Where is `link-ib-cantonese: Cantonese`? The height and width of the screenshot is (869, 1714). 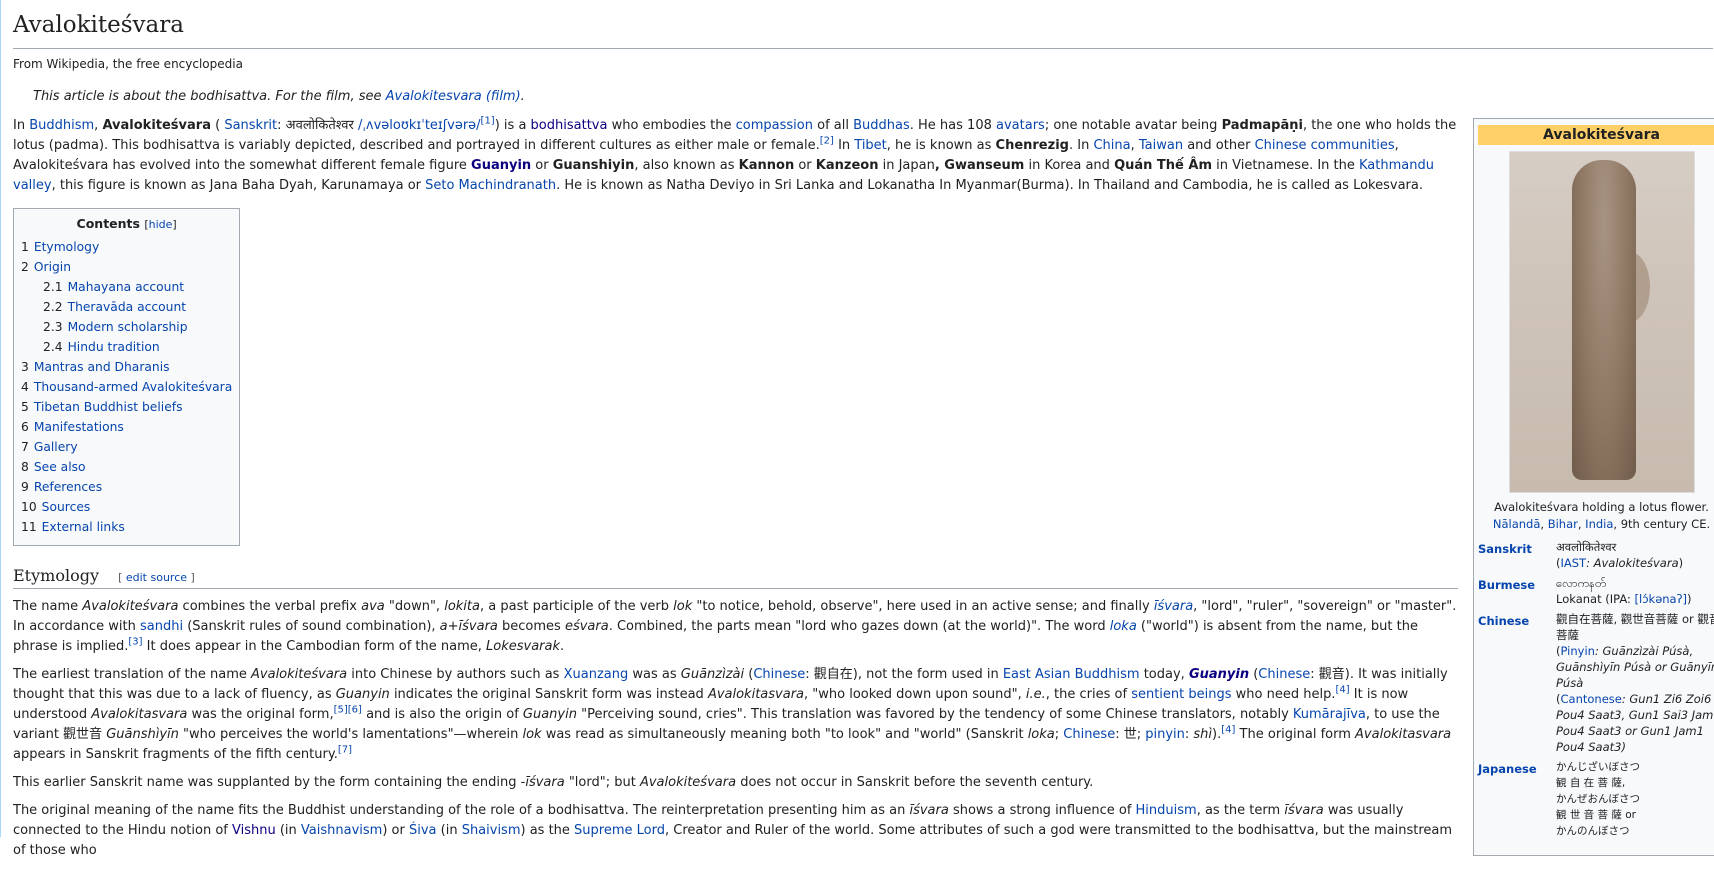 link-ib-cantonese: Cantonese is located at coordinates (1591, 699).